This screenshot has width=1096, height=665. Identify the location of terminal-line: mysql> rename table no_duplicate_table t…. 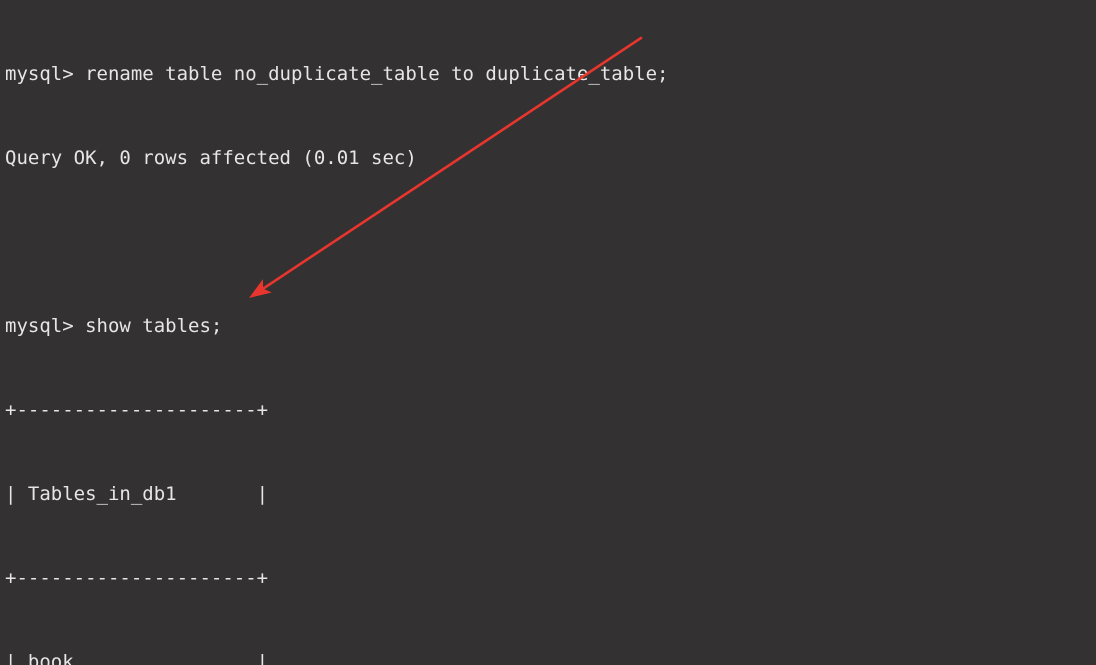
(337, 74).